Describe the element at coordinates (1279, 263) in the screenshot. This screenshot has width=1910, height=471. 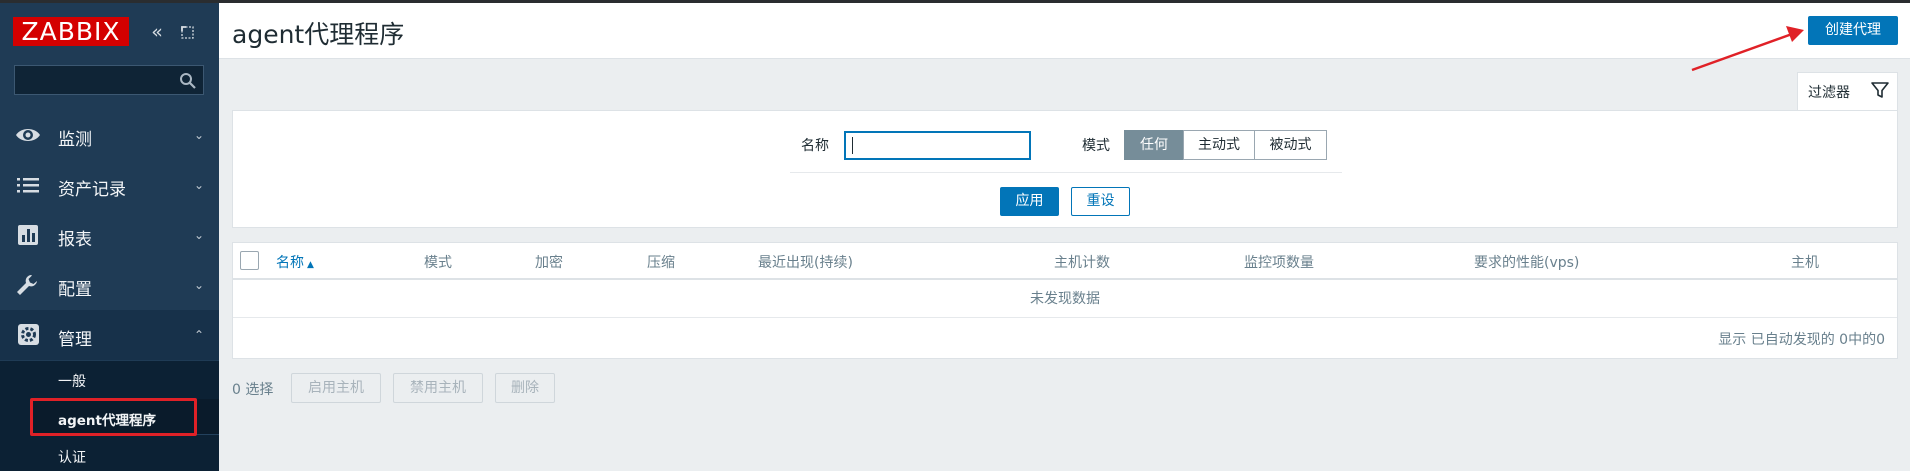
I see `column-header-item-count: 监控项数量` at that location.